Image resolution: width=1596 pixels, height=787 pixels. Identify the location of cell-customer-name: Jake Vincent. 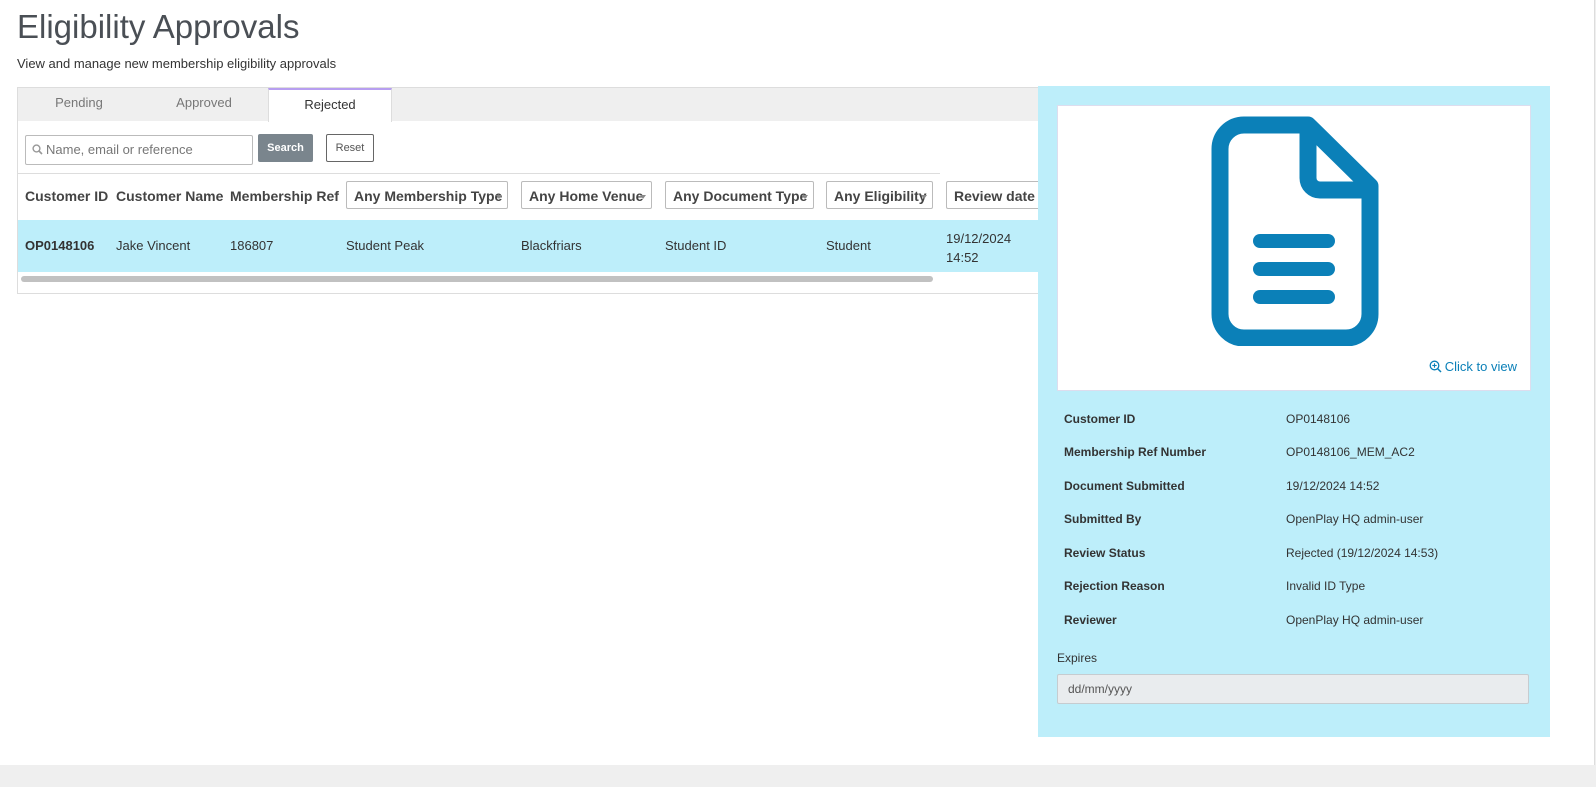
(153, 245).